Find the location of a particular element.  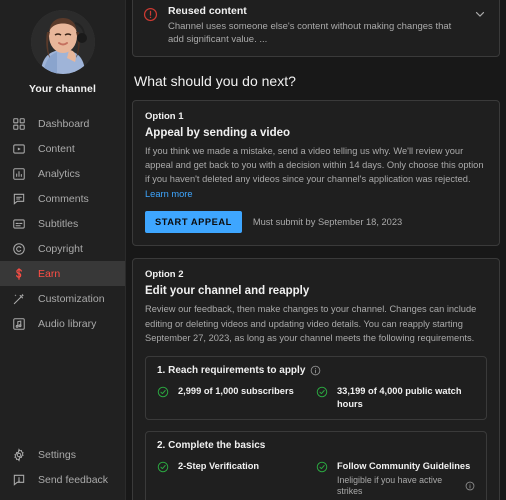

requirement-1-title: 1. Reach requirements to apply is located at coordinates (316, 370).